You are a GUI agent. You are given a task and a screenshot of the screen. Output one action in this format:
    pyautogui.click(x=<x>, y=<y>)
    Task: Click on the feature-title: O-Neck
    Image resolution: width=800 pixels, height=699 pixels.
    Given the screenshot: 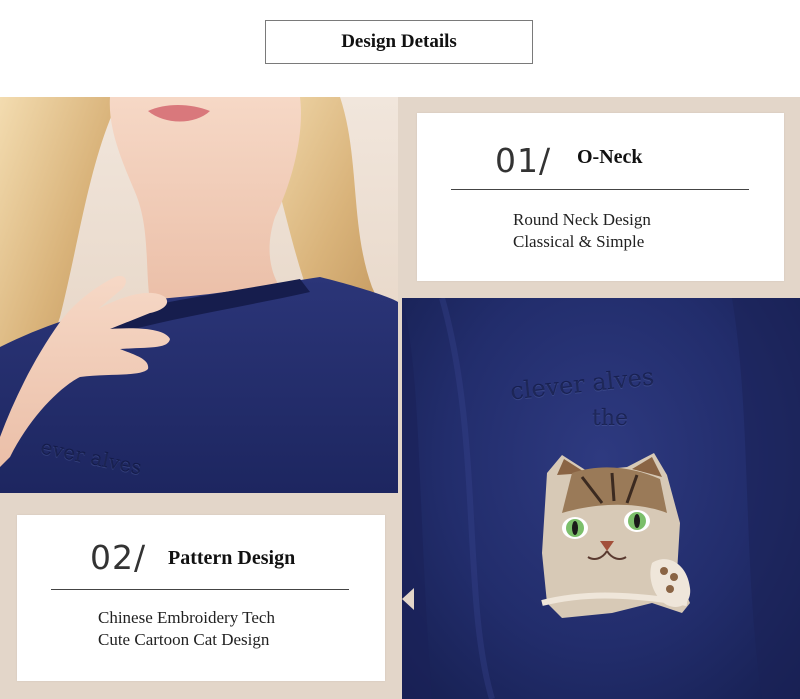 What is the action you would take?
    pyautogui.click(x=610, y=157)
    